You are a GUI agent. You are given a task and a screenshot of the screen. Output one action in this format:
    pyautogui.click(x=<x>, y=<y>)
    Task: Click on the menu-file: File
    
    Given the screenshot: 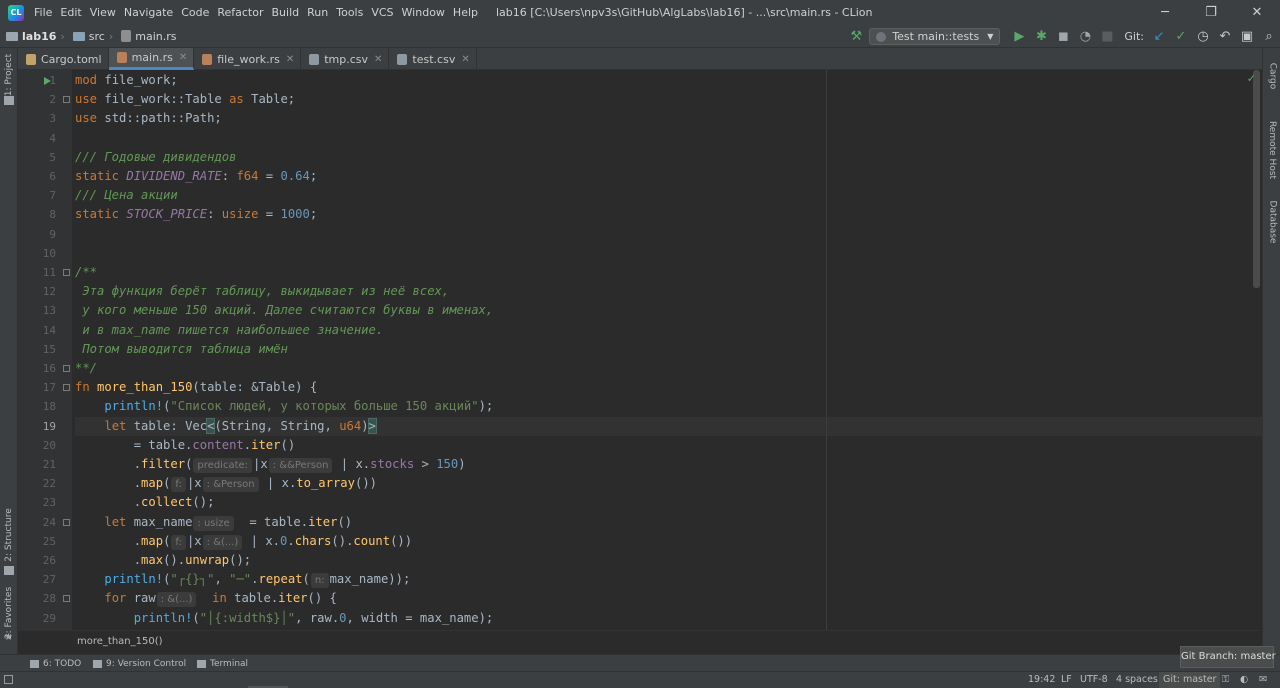 What is the action you would take?
    pyautogui.click(x=43, y=12)
    